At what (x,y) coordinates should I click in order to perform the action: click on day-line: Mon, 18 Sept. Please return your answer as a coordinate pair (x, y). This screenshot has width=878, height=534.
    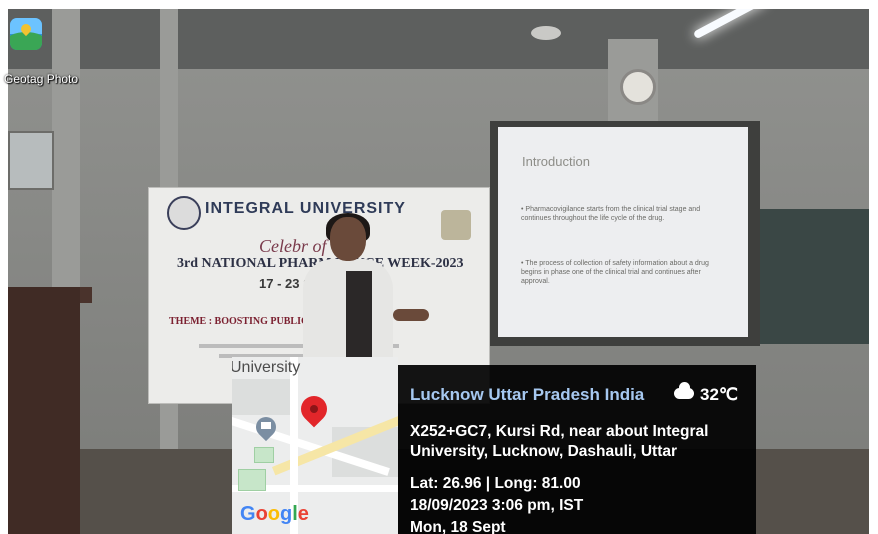
    Looking at the image, I should click on (458, 526).